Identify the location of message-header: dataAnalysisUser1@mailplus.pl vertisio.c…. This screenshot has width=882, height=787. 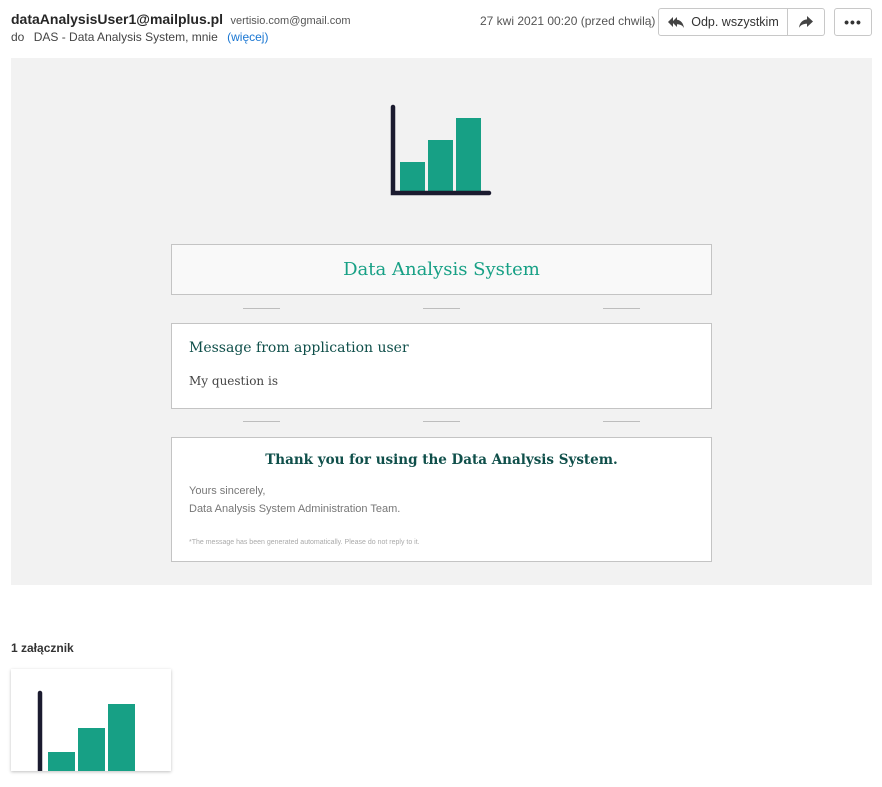
(441, 29).